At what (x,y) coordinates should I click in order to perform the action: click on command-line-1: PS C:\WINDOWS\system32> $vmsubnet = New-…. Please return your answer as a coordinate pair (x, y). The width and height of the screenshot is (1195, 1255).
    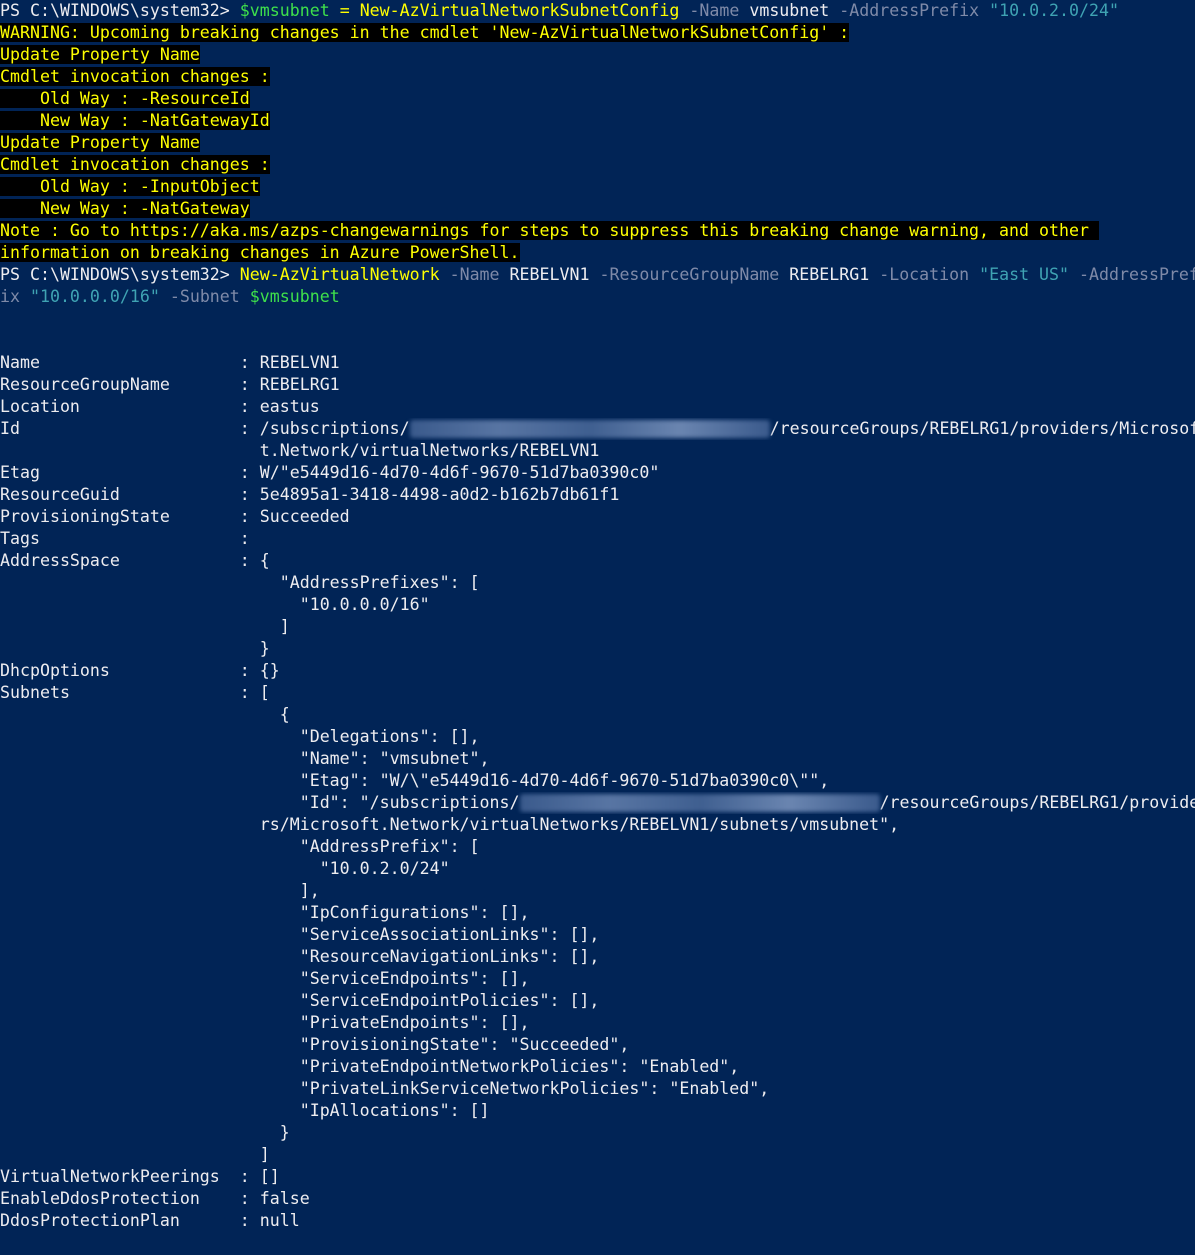
    Looking at the image, I should click on (597, 11).